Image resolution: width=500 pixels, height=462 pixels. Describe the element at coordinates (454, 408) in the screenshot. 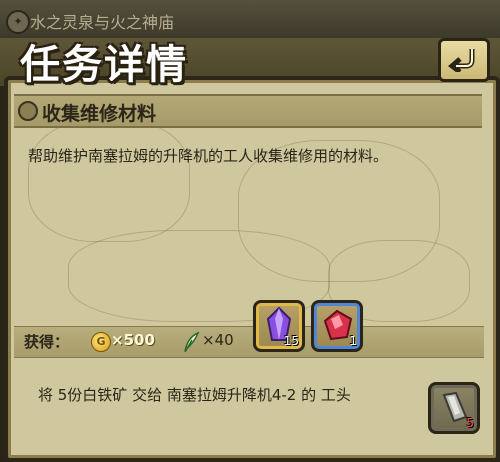

I see `objective-item: 5` at that location.